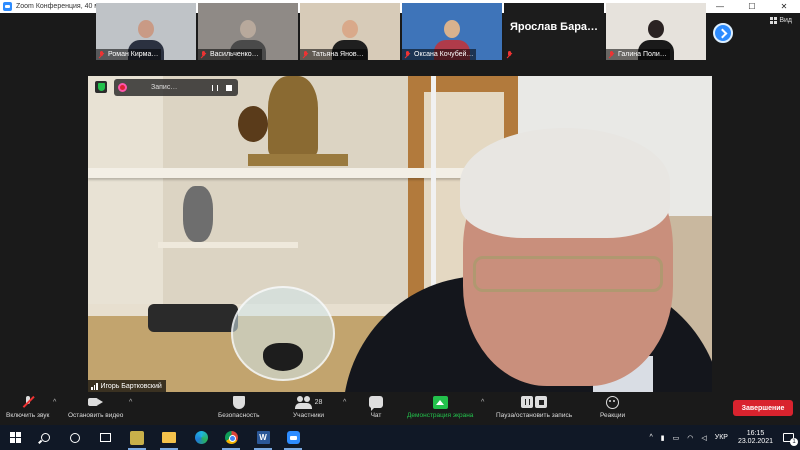  What do you see at coordinates (28, 402) in the screenshot?
I see `muted-microphone-icon` at bounding box center [28, 402].